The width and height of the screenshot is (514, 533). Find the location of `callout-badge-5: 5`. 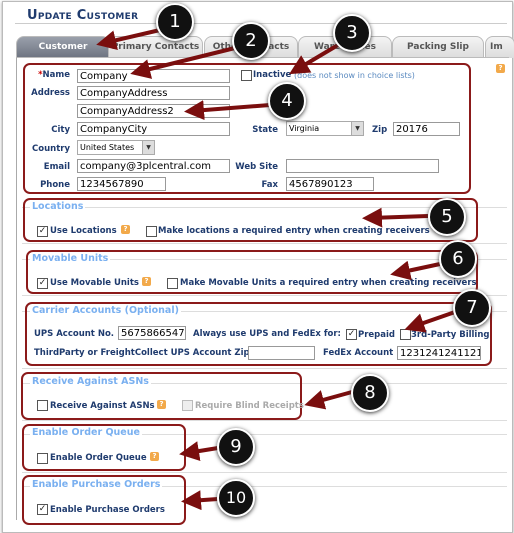

callout-badge-5: 5 is located at coordinates (447, 217).